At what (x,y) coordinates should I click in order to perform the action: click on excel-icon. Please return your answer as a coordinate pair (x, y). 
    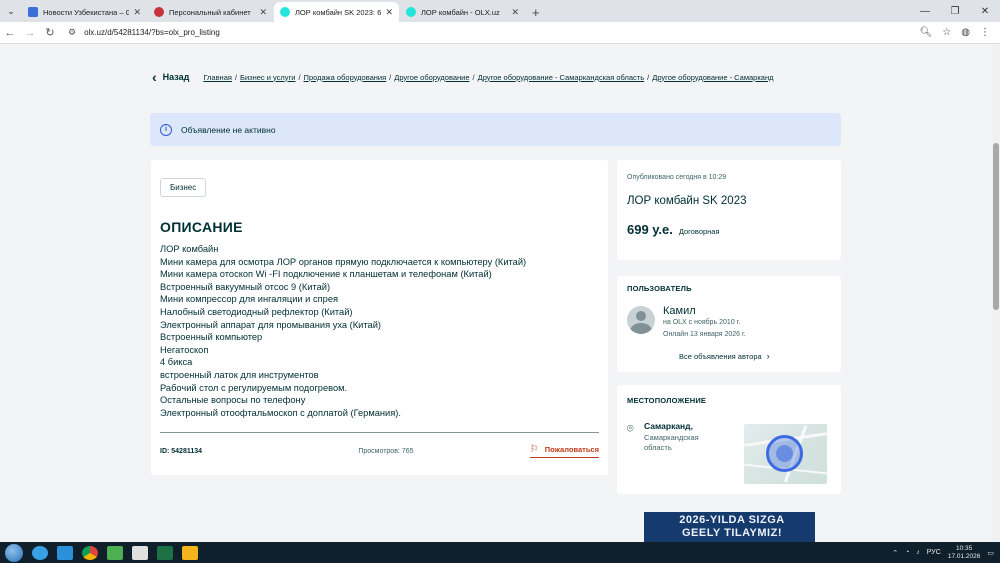
    Looking at the image, I should click on (165, 552).